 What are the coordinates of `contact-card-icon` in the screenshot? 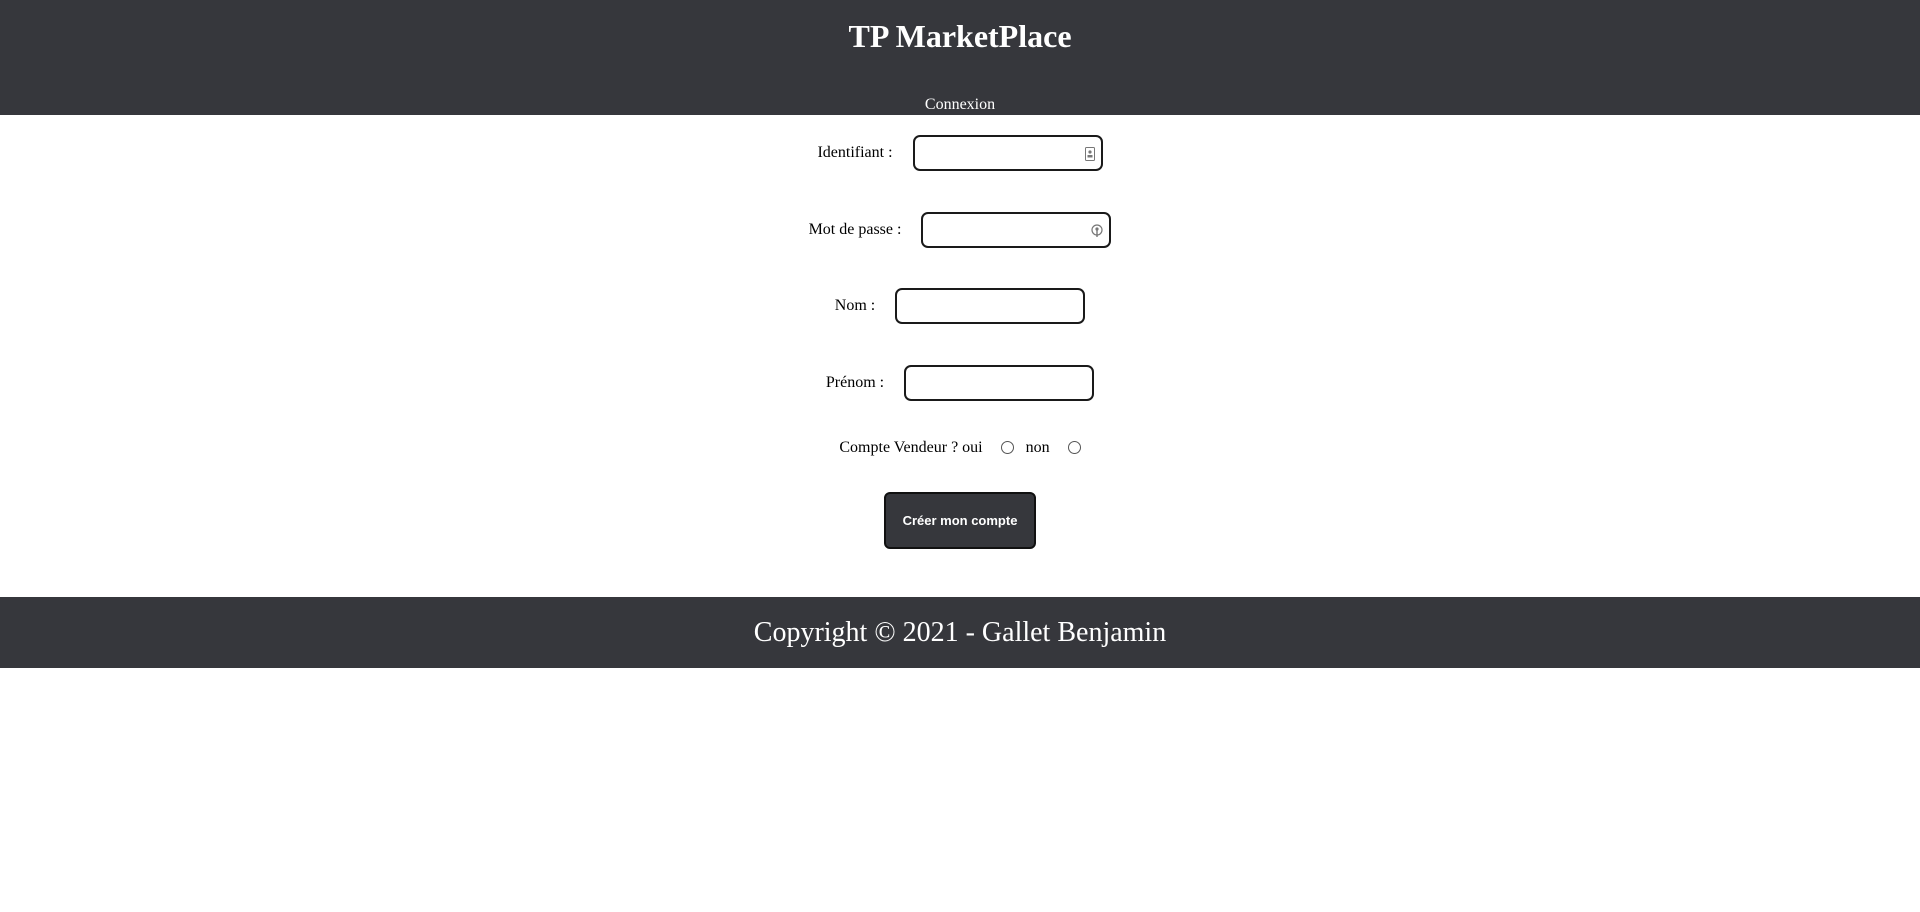 It's located at (1089, 154).